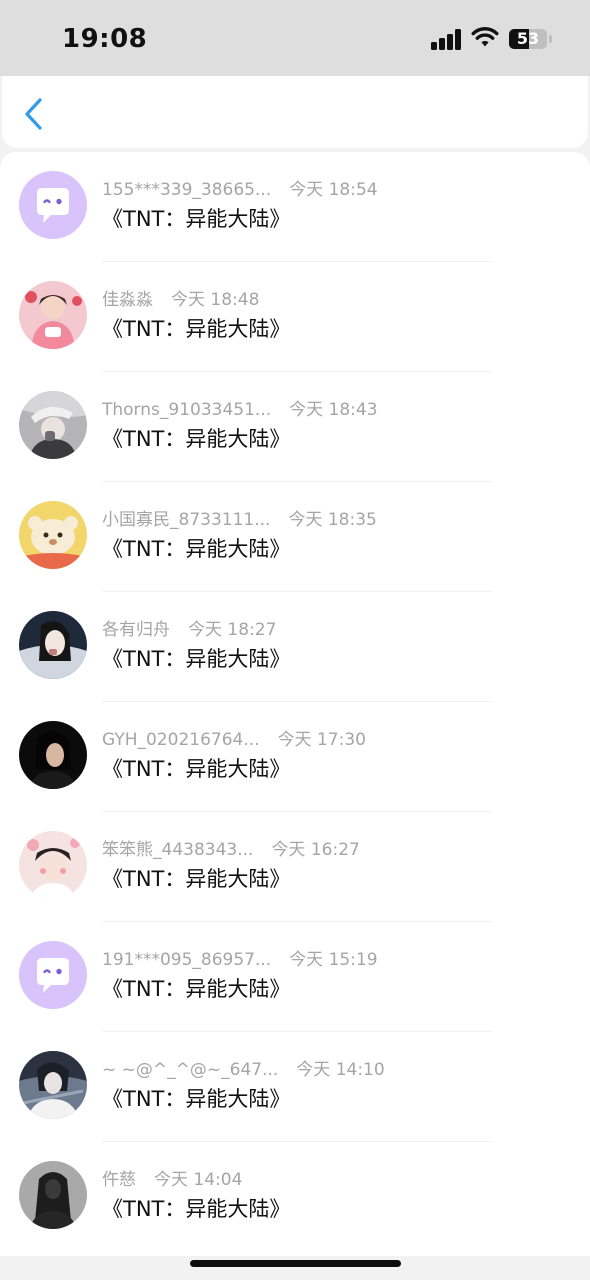 The width and height of the screenshot is (590, 1280). What do you see at coordinates (295, 38) in the screenshot?
I see `status-bar: 19:08 53` at bounding box center [295, 38].